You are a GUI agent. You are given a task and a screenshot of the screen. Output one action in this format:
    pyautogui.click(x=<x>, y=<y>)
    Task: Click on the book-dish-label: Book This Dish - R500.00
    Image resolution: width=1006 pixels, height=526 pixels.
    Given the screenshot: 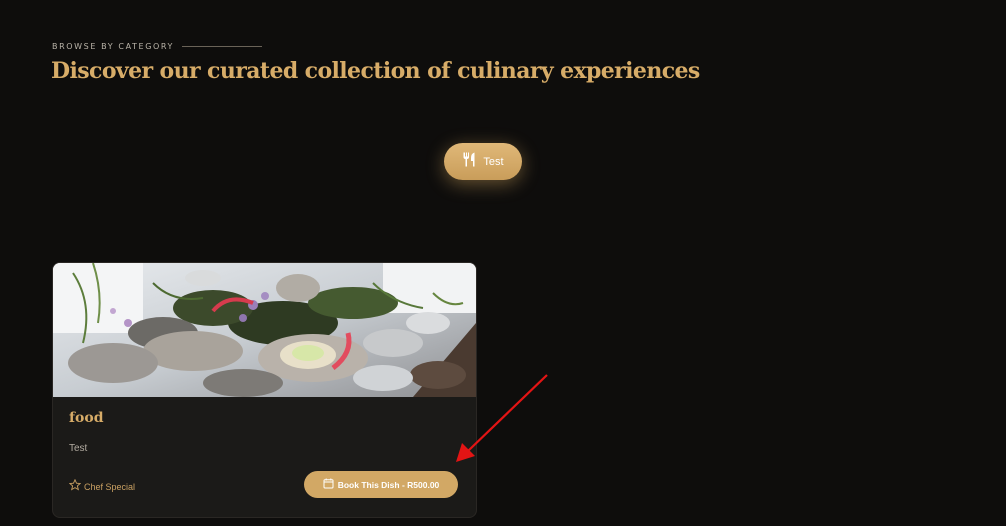 What is the action you would take?
    pyautogui.click(x=388, y=484)
    